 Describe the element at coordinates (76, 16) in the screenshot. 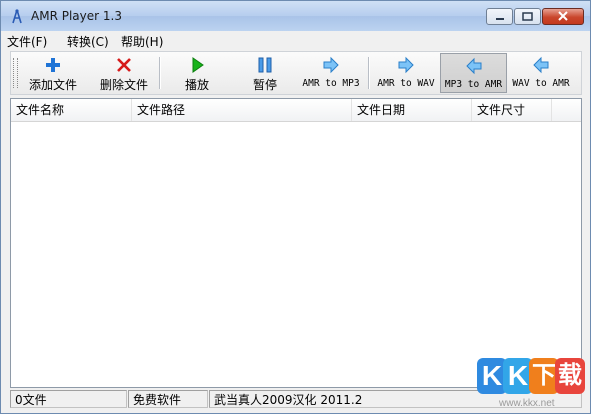

I see `window-title: AMR Player 1.3` at that location.